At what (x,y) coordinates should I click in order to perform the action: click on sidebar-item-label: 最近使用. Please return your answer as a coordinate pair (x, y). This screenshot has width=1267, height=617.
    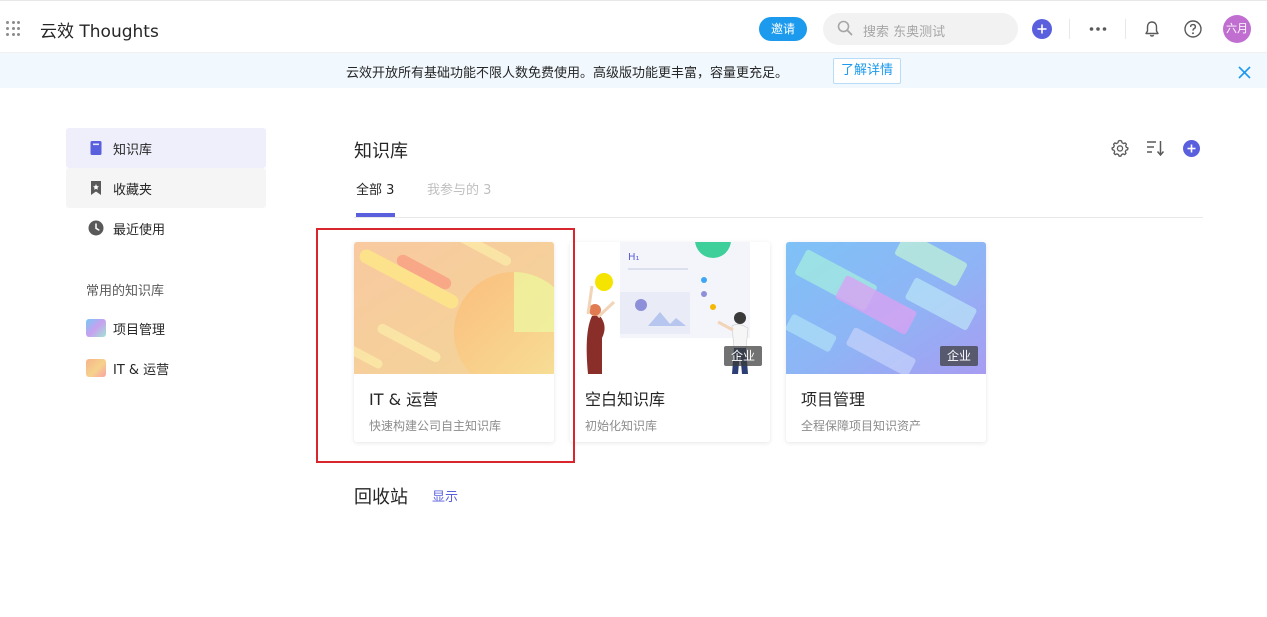
    Looking at the image, I should click on (139, 230).